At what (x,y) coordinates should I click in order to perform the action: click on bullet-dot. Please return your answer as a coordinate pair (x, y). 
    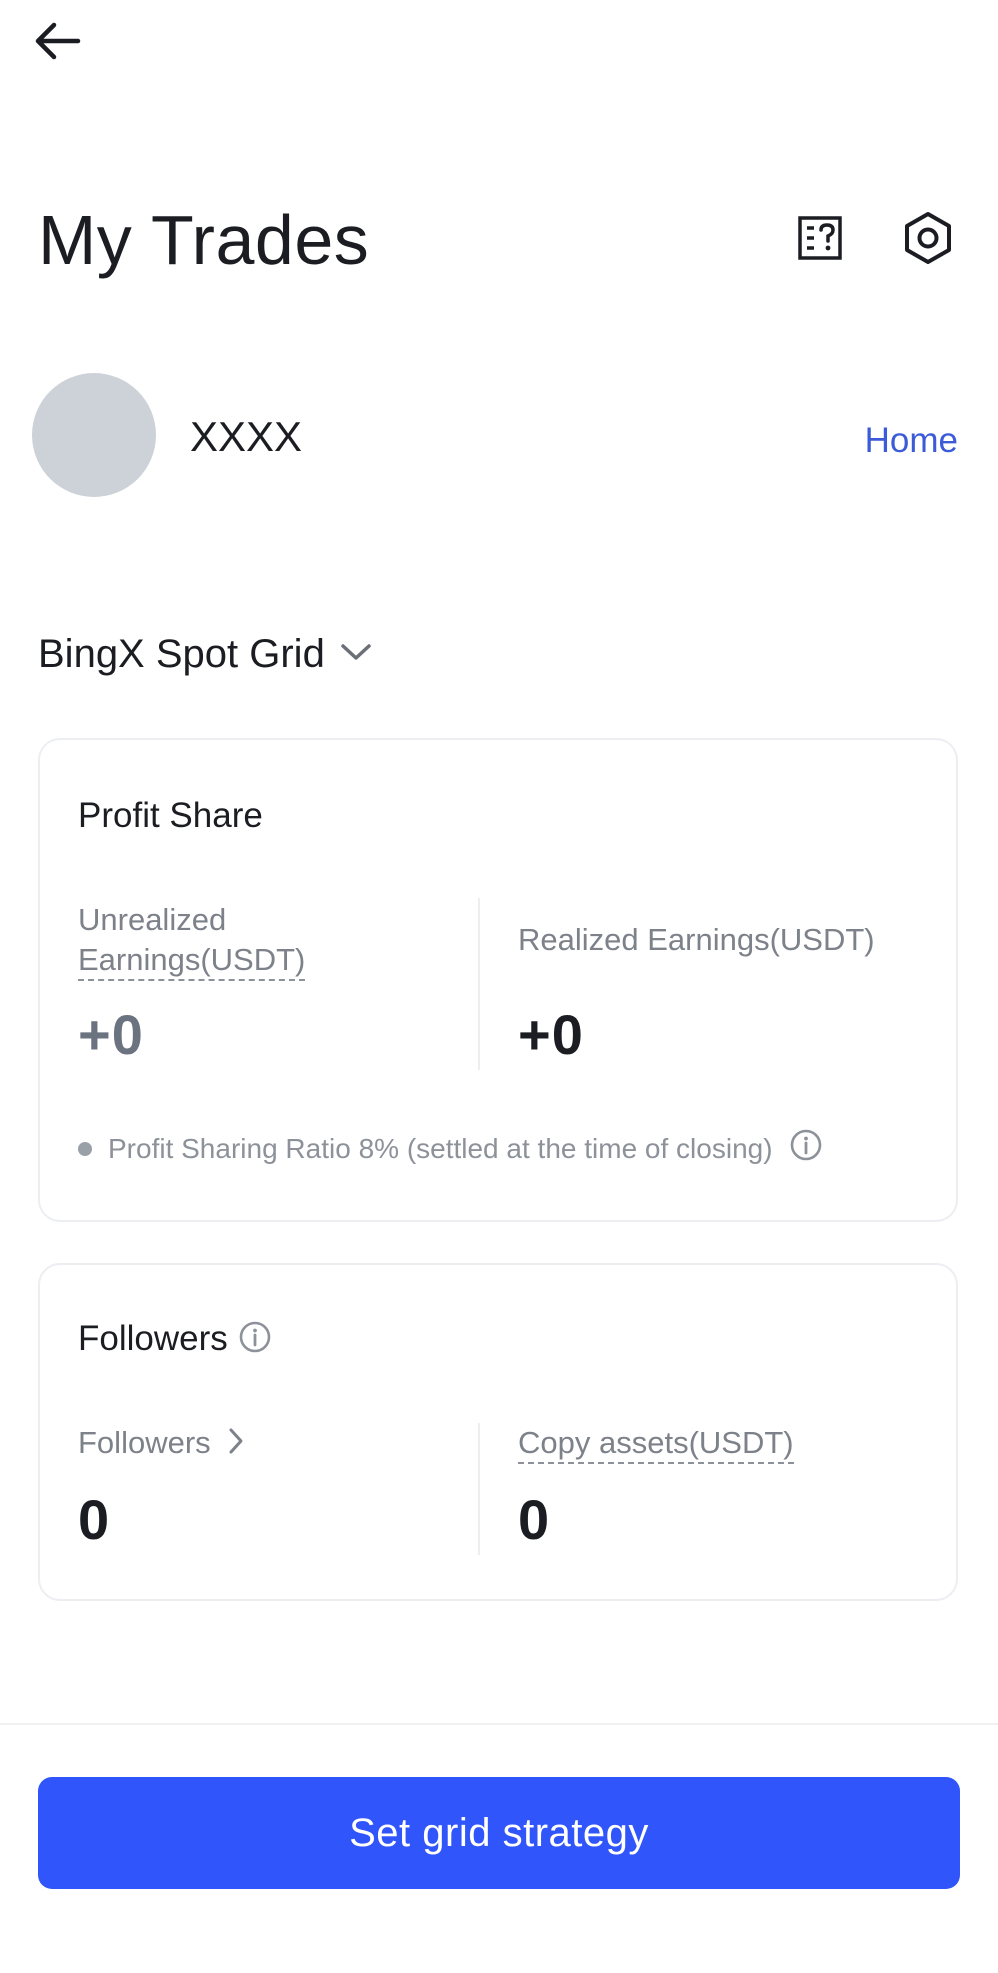
    Looking at the image, I should click on (85, 1148).